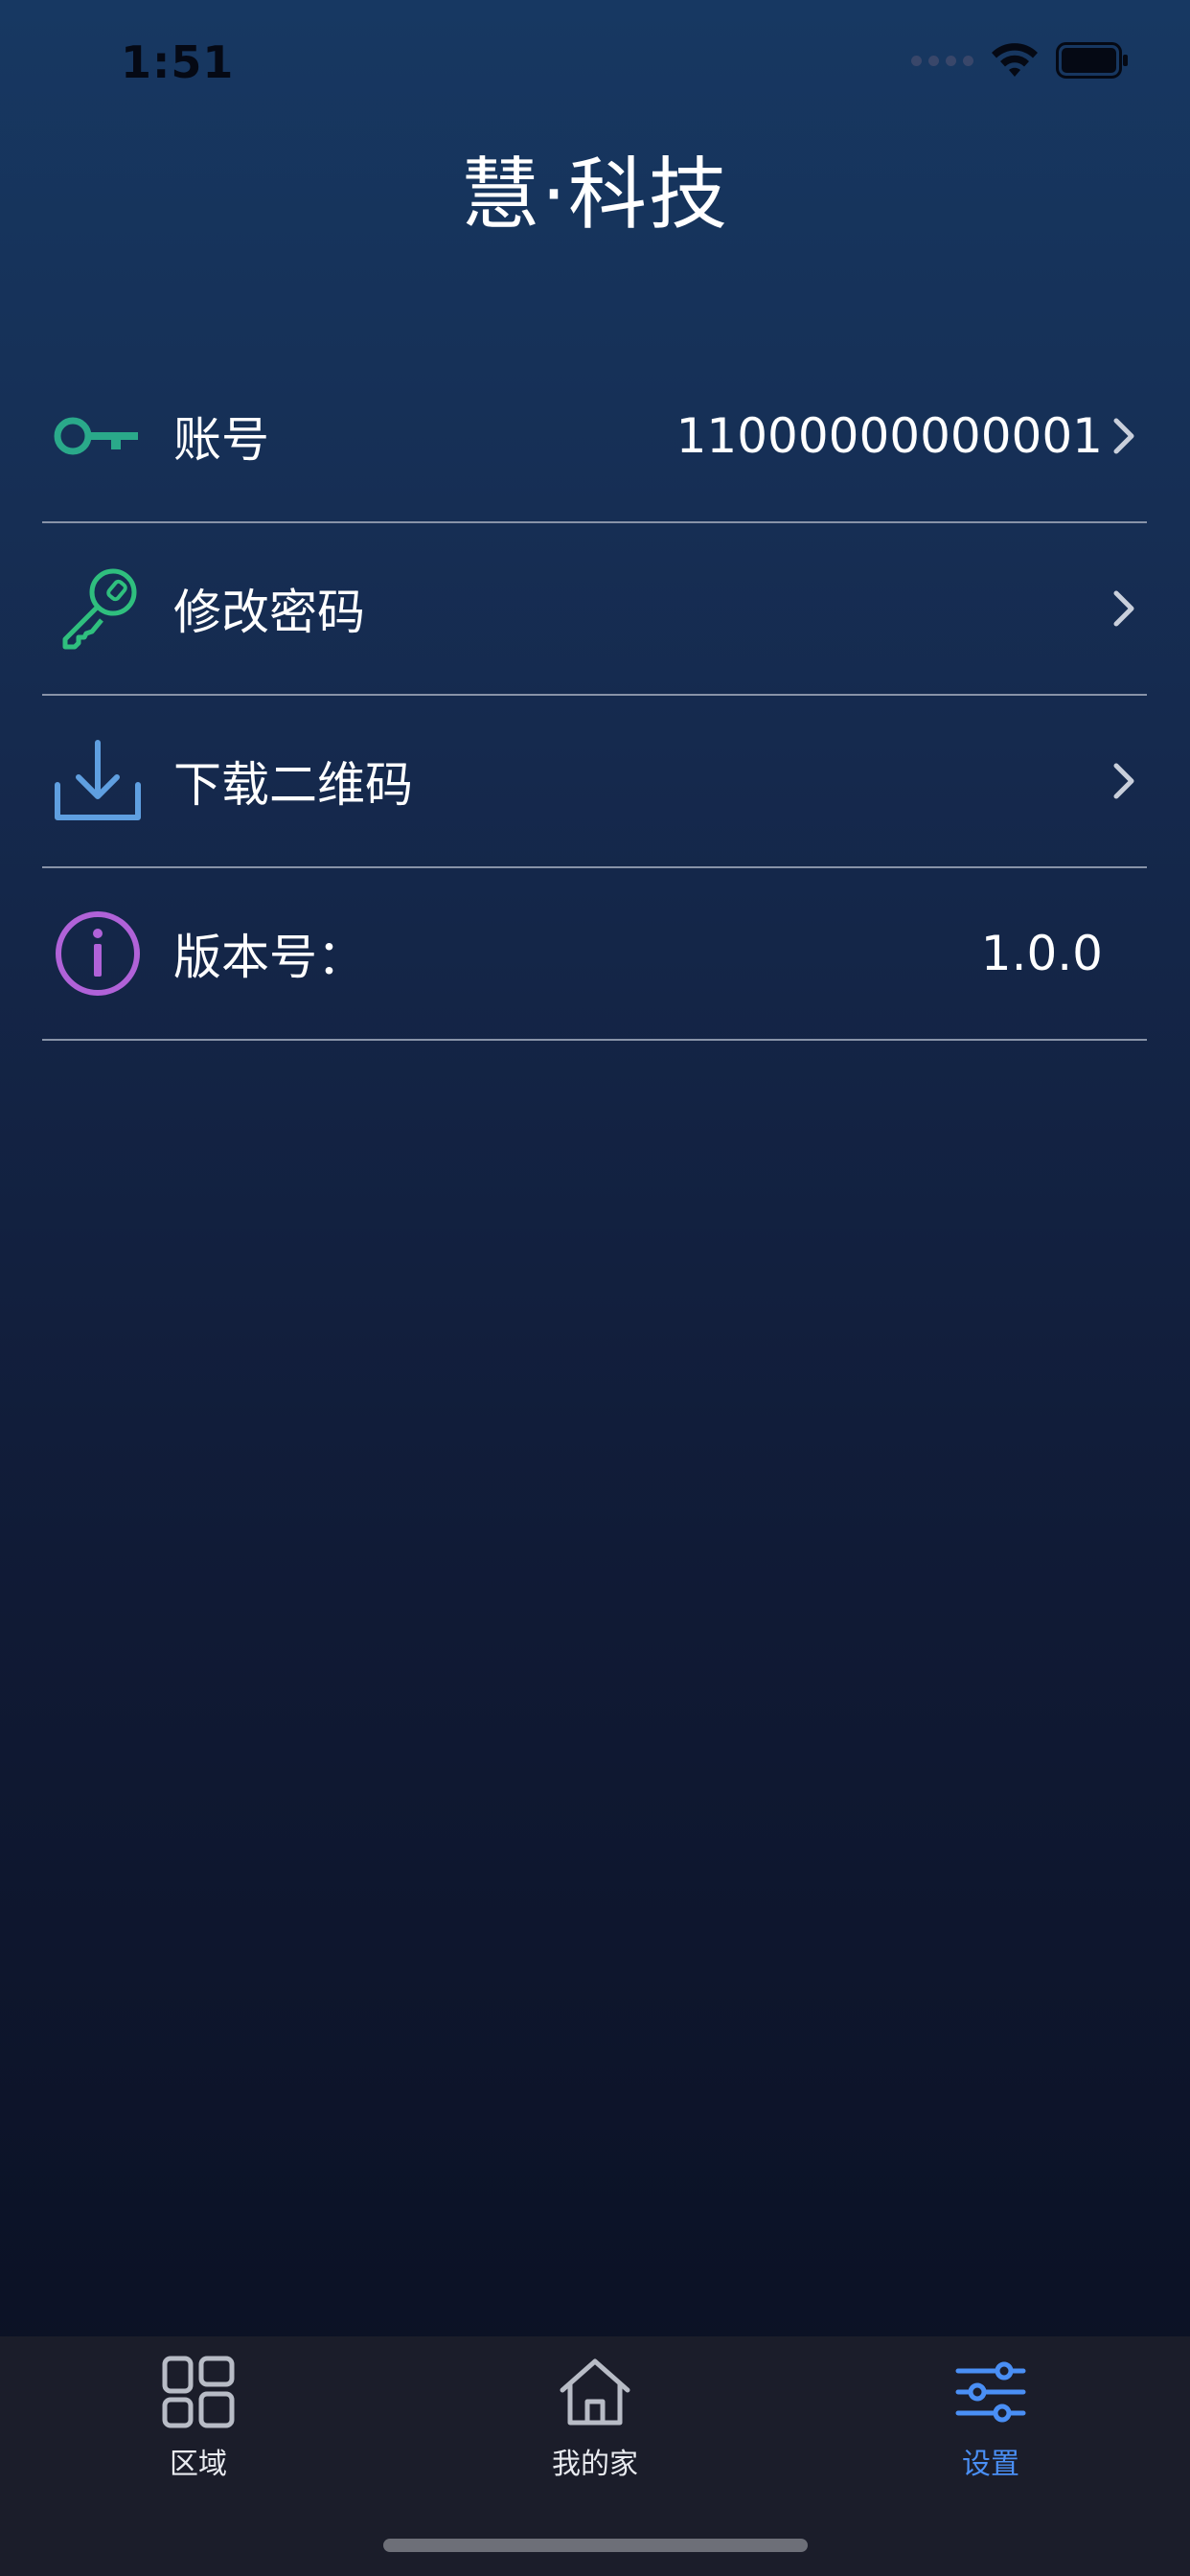 The image size is (1190, 2576). Describe the element at coordinates (595, 2545) in the screenshot. I see `home-indicator` at that location.